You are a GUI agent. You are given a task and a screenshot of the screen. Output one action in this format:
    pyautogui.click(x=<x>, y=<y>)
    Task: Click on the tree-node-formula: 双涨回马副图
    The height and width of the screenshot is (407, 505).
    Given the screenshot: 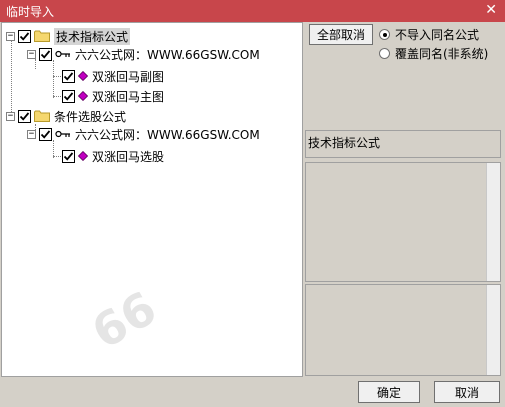 What is the action you would take?
    pyautogui.click(x=113, y=76)
    